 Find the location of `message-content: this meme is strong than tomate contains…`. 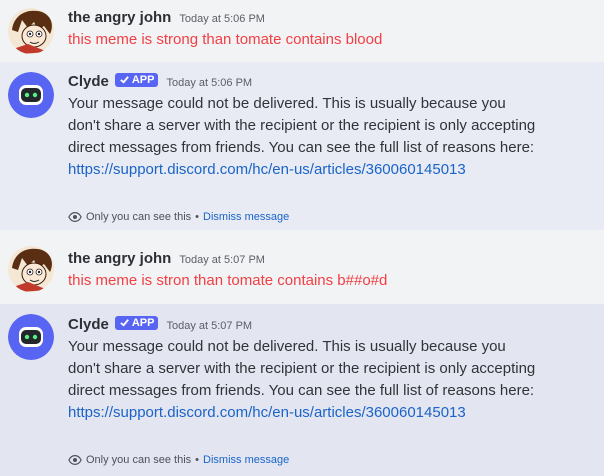

message-content: this meme is strong than tomate contains… is located at coordinates (225, 39).